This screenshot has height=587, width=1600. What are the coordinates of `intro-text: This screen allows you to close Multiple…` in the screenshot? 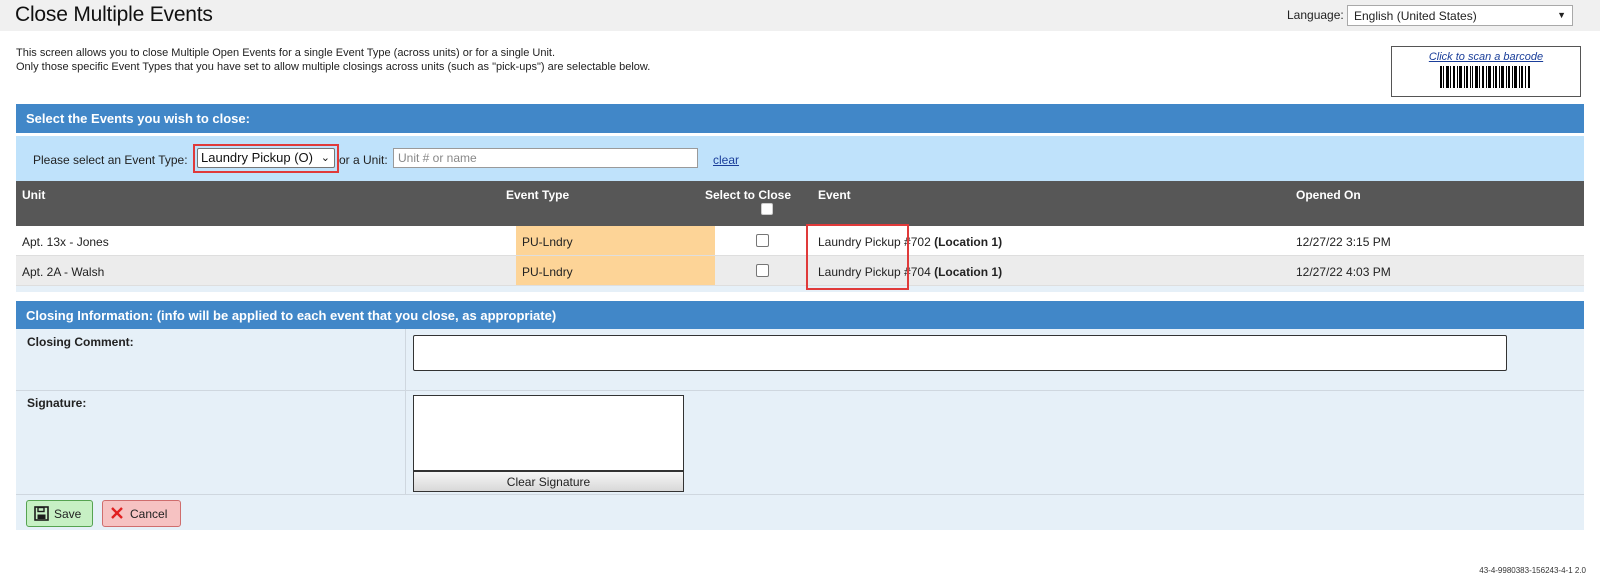 It's located at (333, 60).